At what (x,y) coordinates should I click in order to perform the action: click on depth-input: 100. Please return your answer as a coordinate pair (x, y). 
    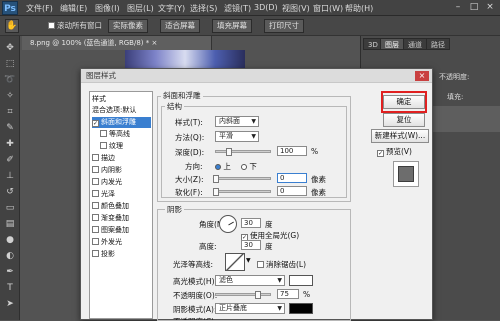
    Looking at the image, I should click on (292, 151).